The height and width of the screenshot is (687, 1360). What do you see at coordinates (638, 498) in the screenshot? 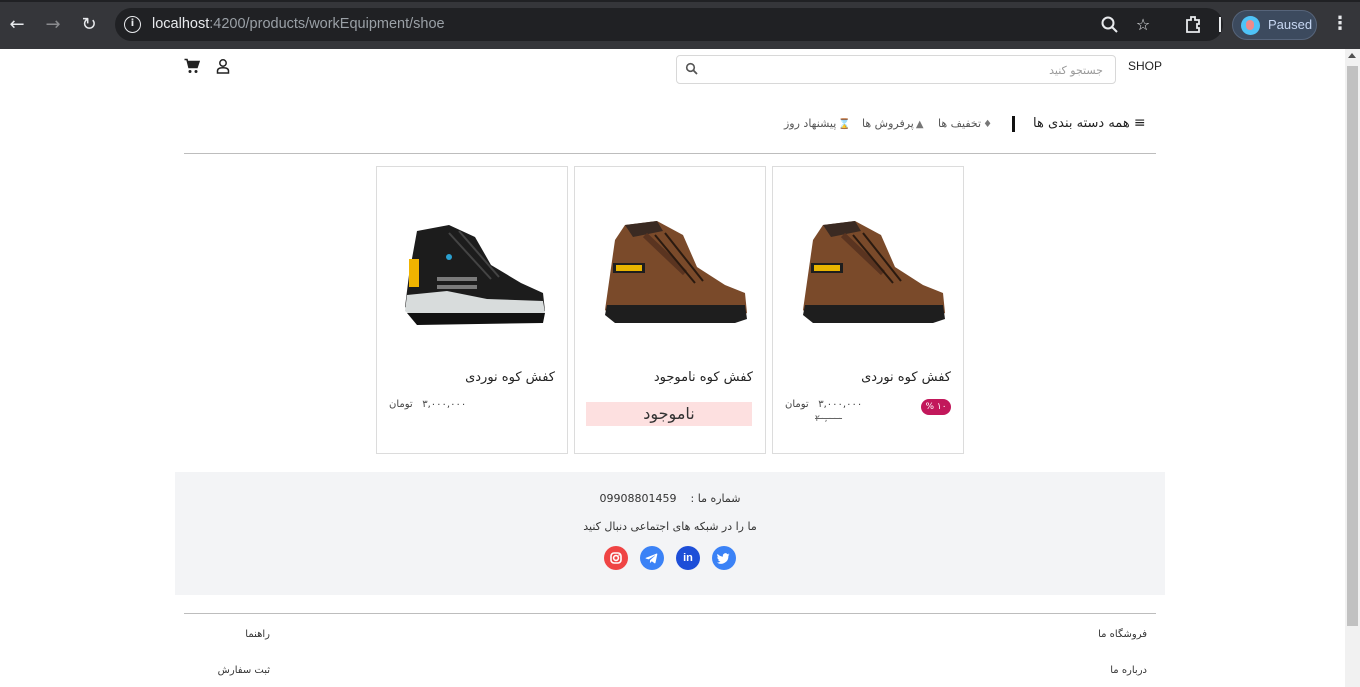
I see `phone-number: 09908801459` at bounding box center [638, 498].